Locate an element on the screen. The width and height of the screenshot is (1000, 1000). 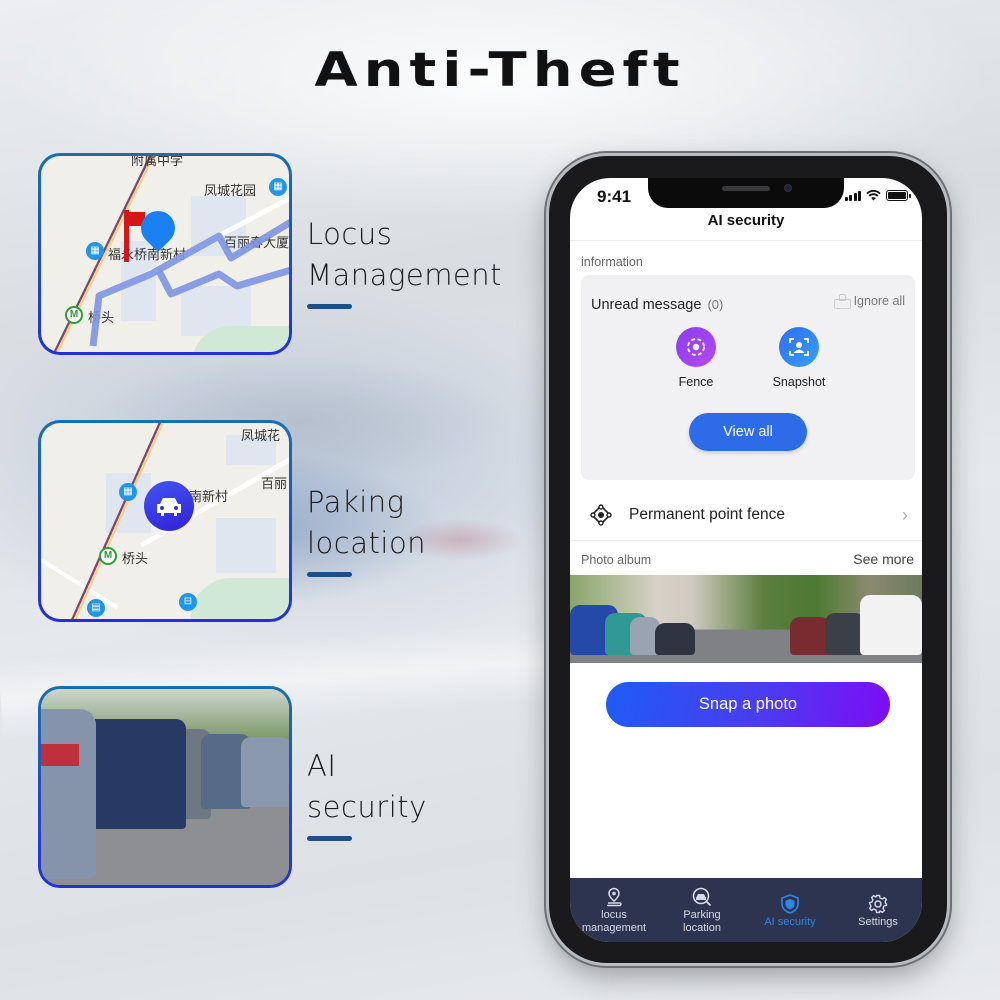
location-pin-icon is located at coordinates (614, 897).